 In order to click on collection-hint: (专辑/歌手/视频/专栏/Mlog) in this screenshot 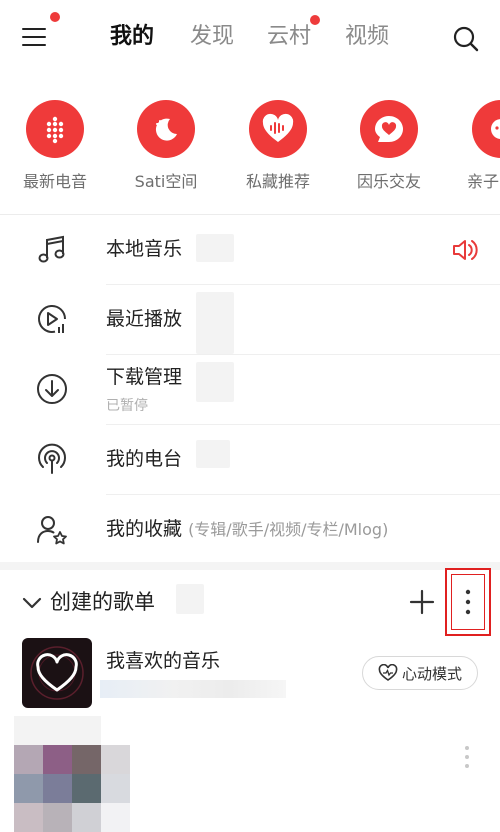, I will do `click(288, 529)`.